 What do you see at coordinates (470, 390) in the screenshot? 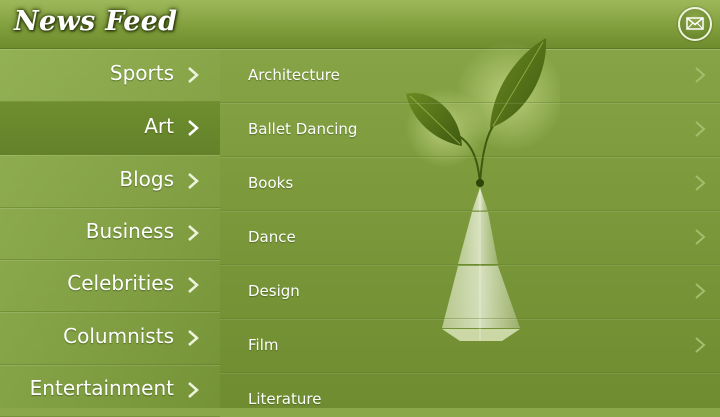
I see `subcategory-item-literature: Literature` at bounding box center [470, 390].